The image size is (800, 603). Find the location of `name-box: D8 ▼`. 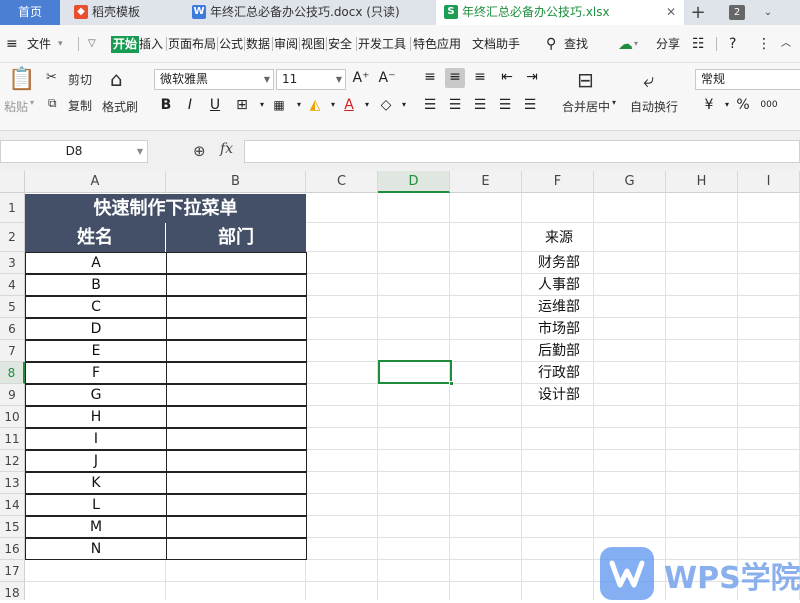

name-box: D8 ▼ is located at coordinates (74, 151).